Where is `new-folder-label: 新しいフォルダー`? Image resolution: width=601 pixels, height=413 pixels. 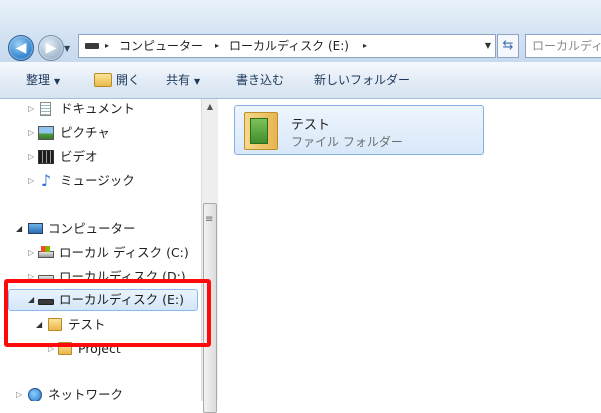 new-folder-label: 新しいフォルダー is located at coordinates (362, 80).